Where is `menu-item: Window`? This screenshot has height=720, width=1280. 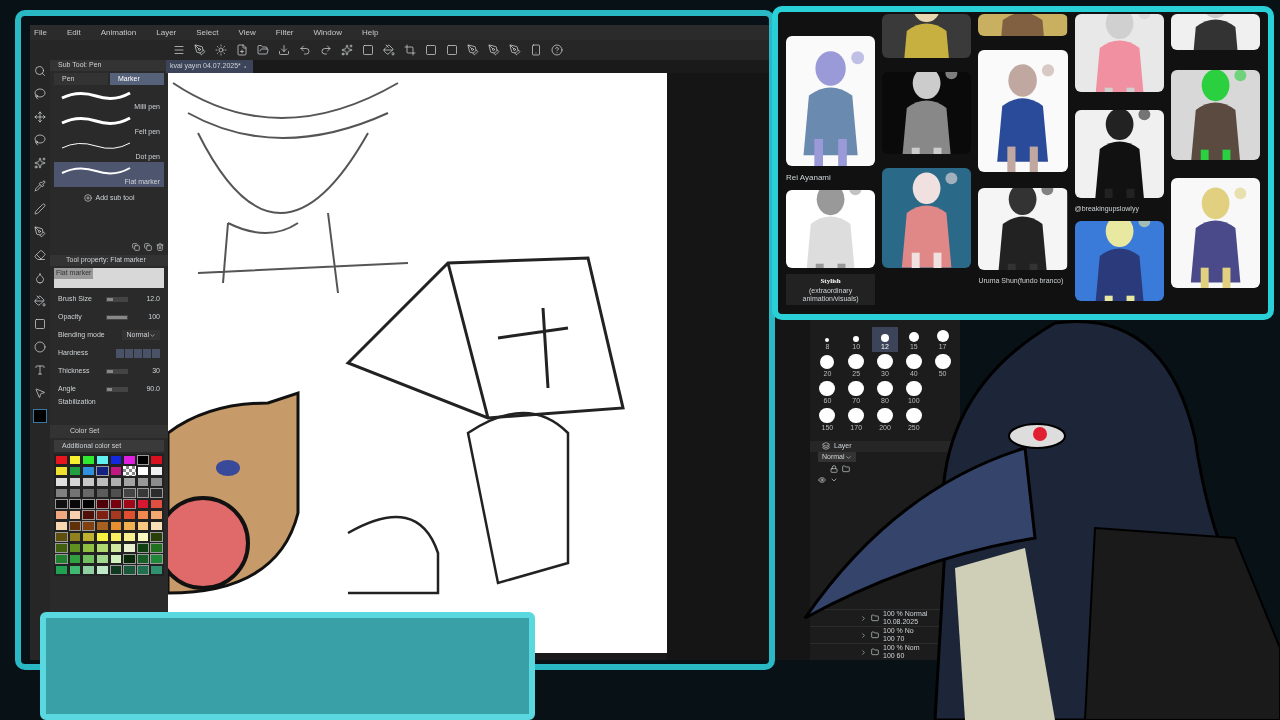
menu-item: Window is located at coordinates (327, 32).